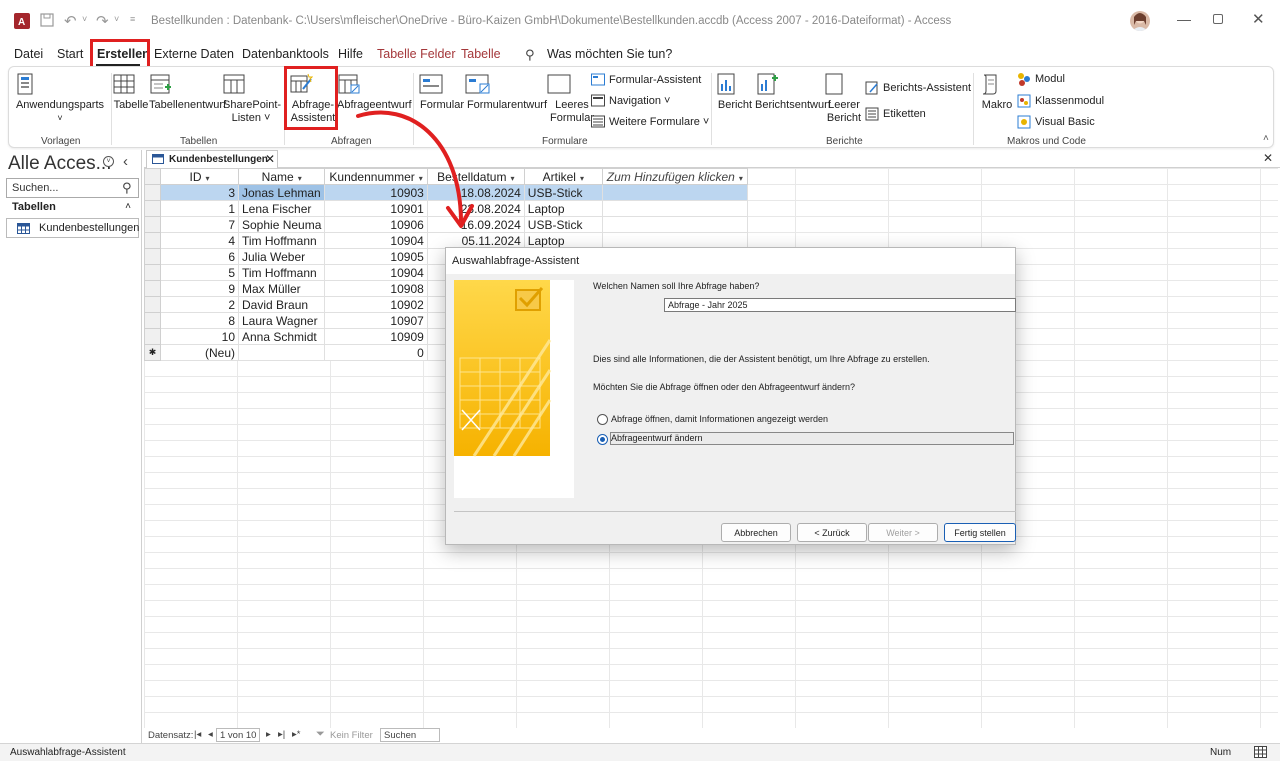 This screenshot has height=761, width=1280. Describe the element at coordinates (980, 532) in the screenshot. I see `finish-button: Fertig stellen` at that location.